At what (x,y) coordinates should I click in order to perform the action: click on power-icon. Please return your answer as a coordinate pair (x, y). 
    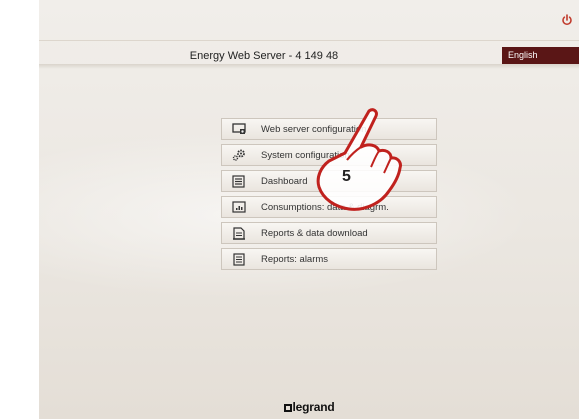
    Looking at the image, I should click on (567, 20).